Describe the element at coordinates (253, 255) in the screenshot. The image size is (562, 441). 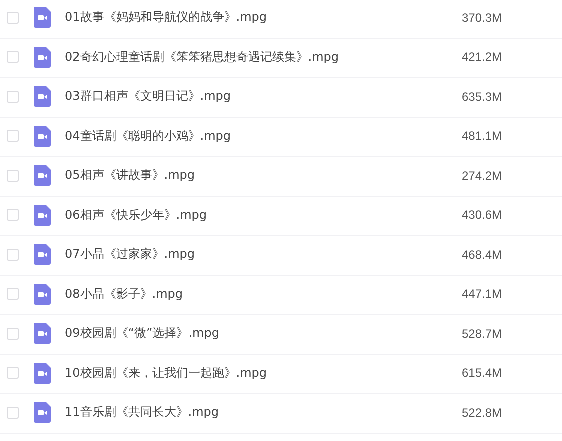
I see `file-name: 07小品《过家家》.mpg` at that location.